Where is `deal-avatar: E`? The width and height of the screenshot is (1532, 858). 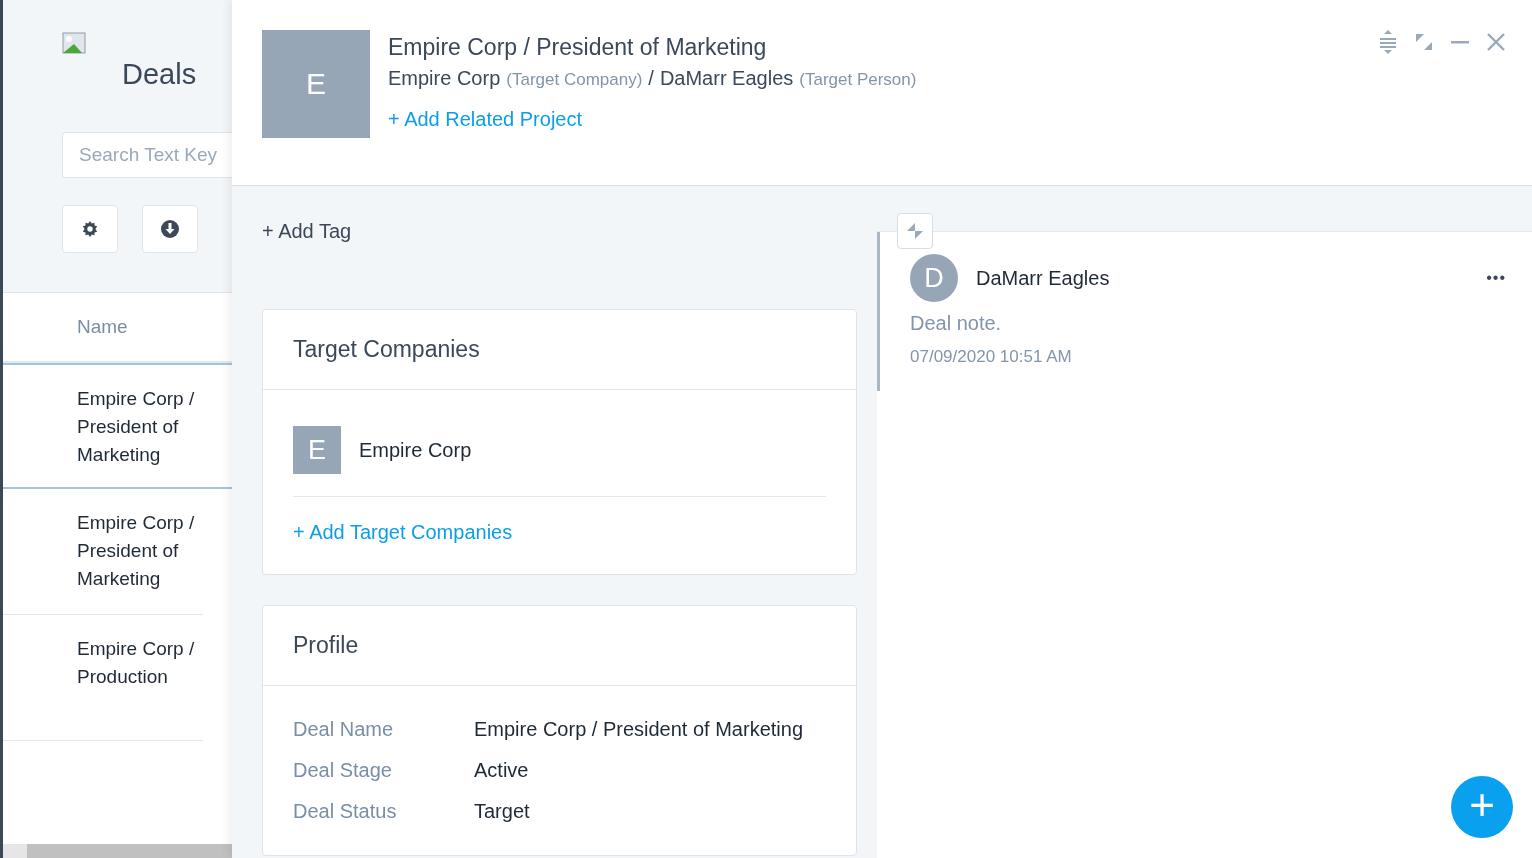
deal-avatar: E is located at coordinates (316, 84).